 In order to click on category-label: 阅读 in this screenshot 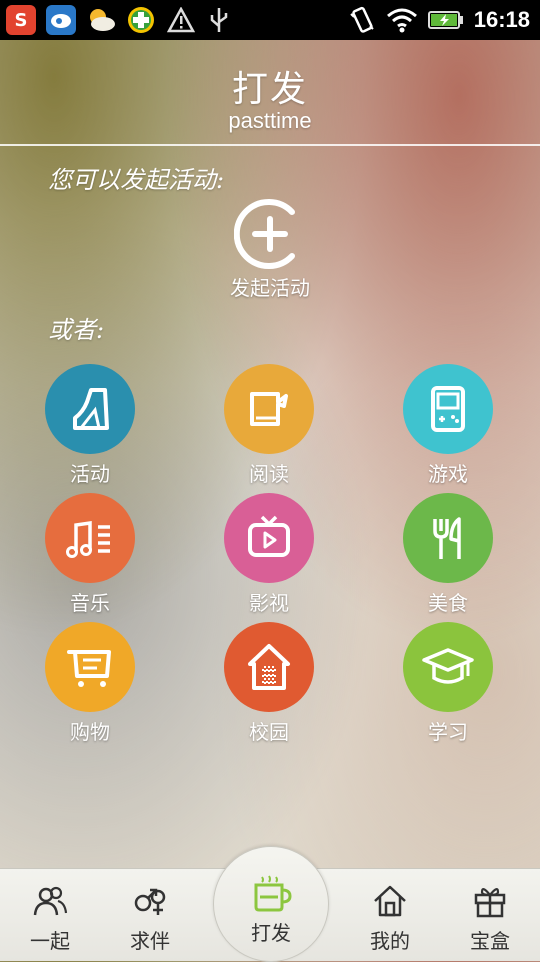, I will do `click(269, 474)`.